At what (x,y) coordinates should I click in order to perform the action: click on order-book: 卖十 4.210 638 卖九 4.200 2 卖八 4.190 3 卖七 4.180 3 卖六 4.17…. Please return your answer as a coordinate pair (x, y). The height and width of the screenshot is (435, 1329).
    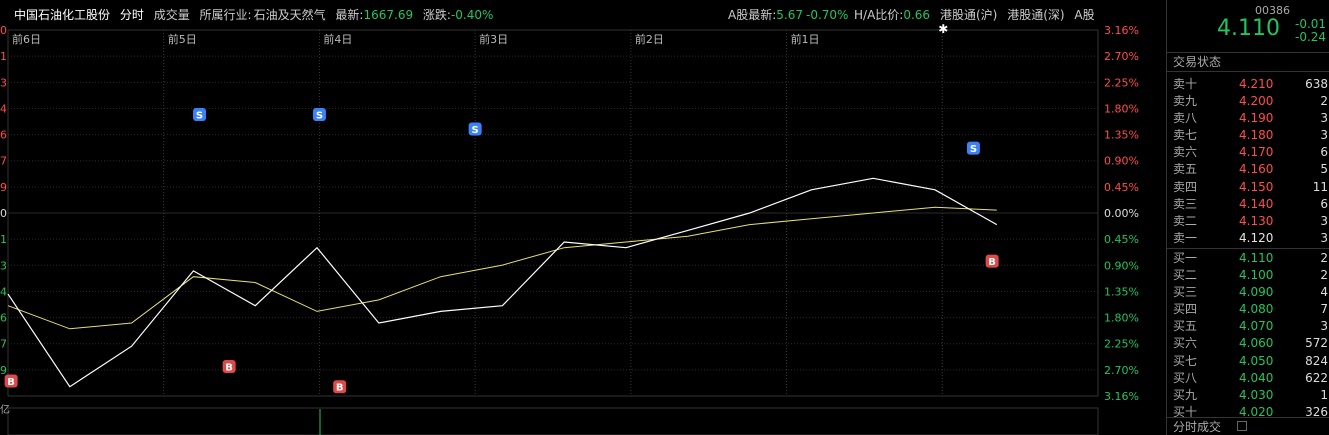
    Looking at the image, I should click on (1248, 248).